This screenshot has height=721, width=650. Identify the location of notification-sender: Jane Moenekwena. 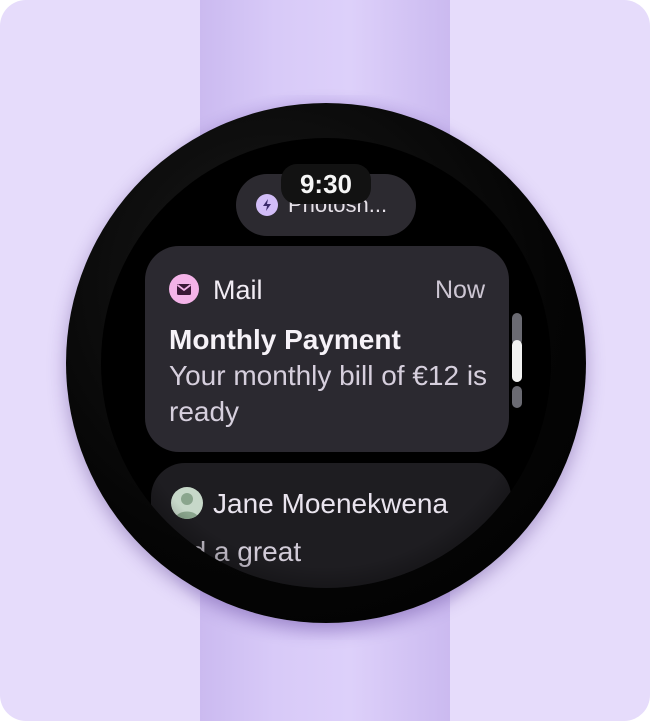
(331, 503).